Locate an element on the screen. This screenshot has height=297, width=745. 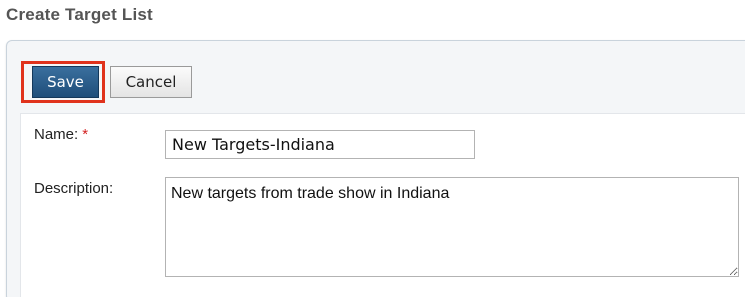
page-title: Create Target List is located at coordinates (79, 14).